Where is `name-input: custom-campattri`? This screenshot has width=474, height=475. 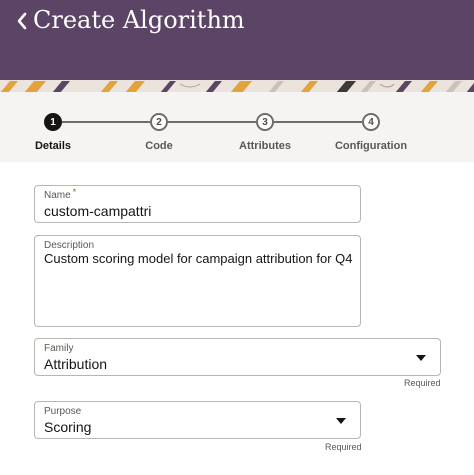
name-input: custom-campattri is located at coordinates (97, 211).